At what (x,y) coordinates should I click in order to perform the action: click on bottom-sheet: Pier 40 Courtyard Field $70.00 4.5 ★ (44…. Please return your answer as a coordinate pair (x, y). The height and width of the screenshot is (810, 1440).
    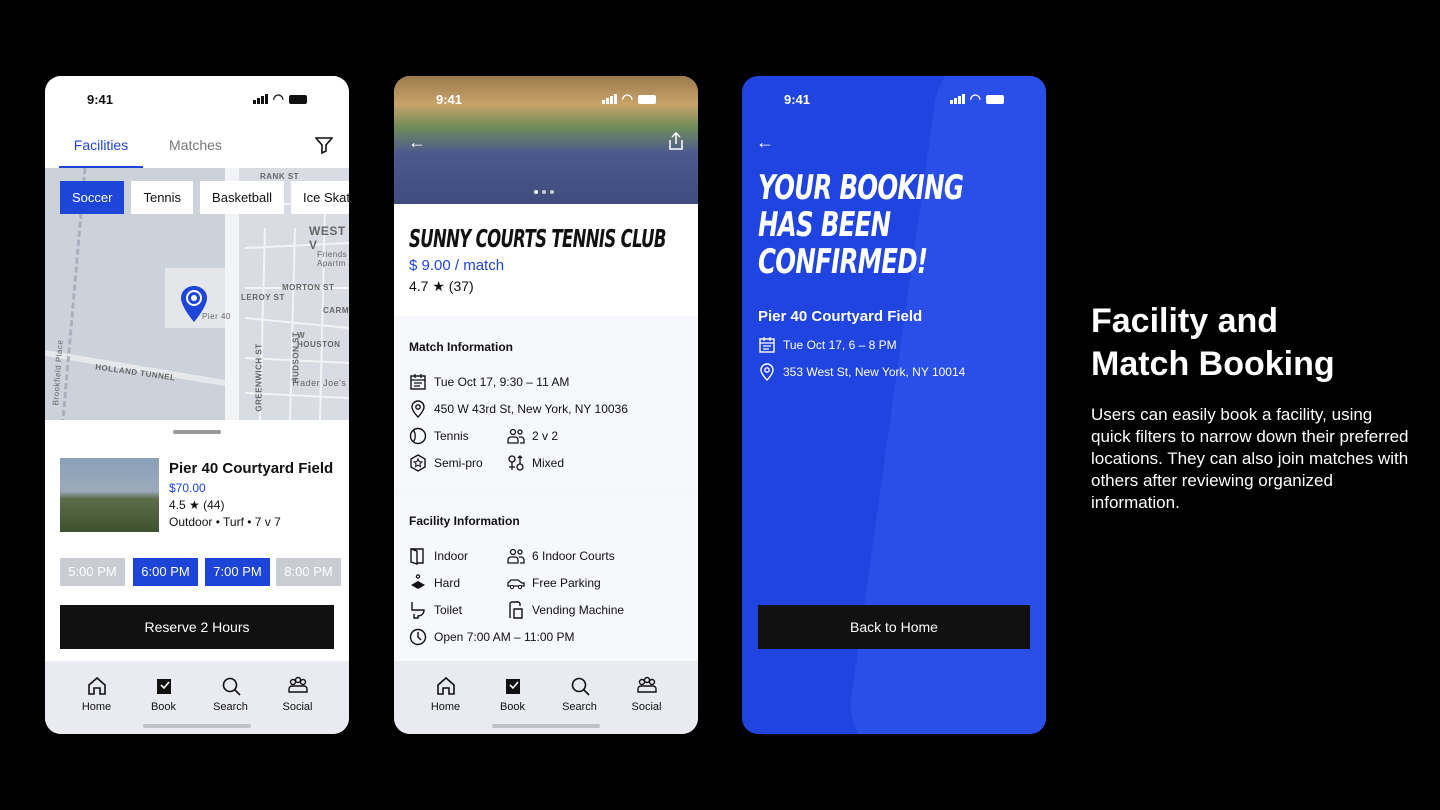
    Looking at the image, I should click on (197, 540).